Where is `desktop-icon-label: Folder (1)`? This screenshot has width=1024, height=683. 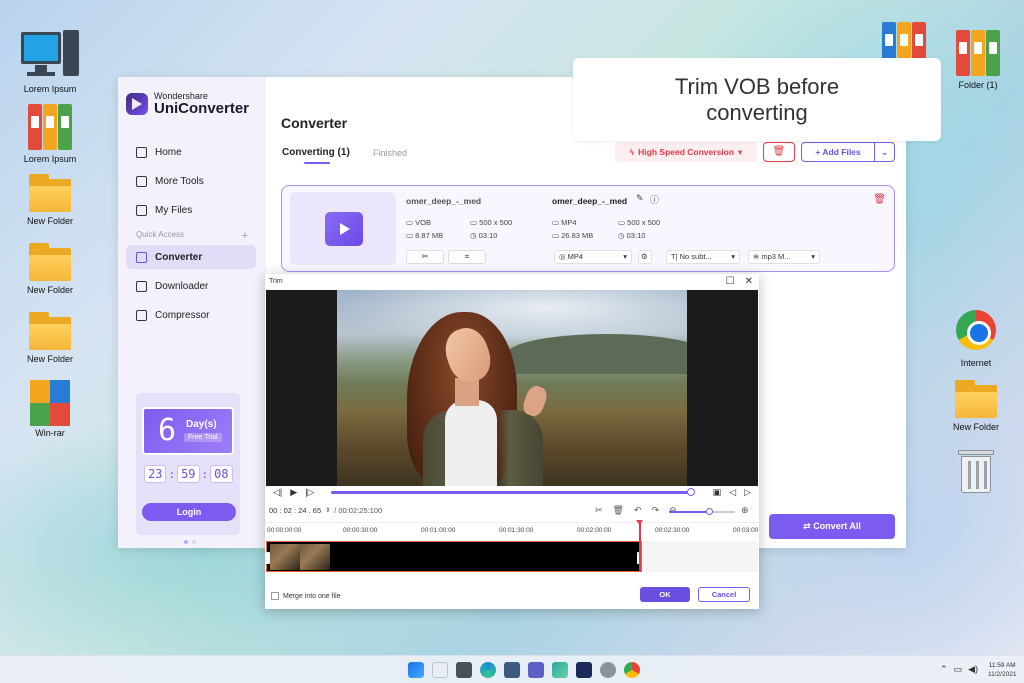
desktop-icon-label: Folder (1) is located at coordinates (978, 85).